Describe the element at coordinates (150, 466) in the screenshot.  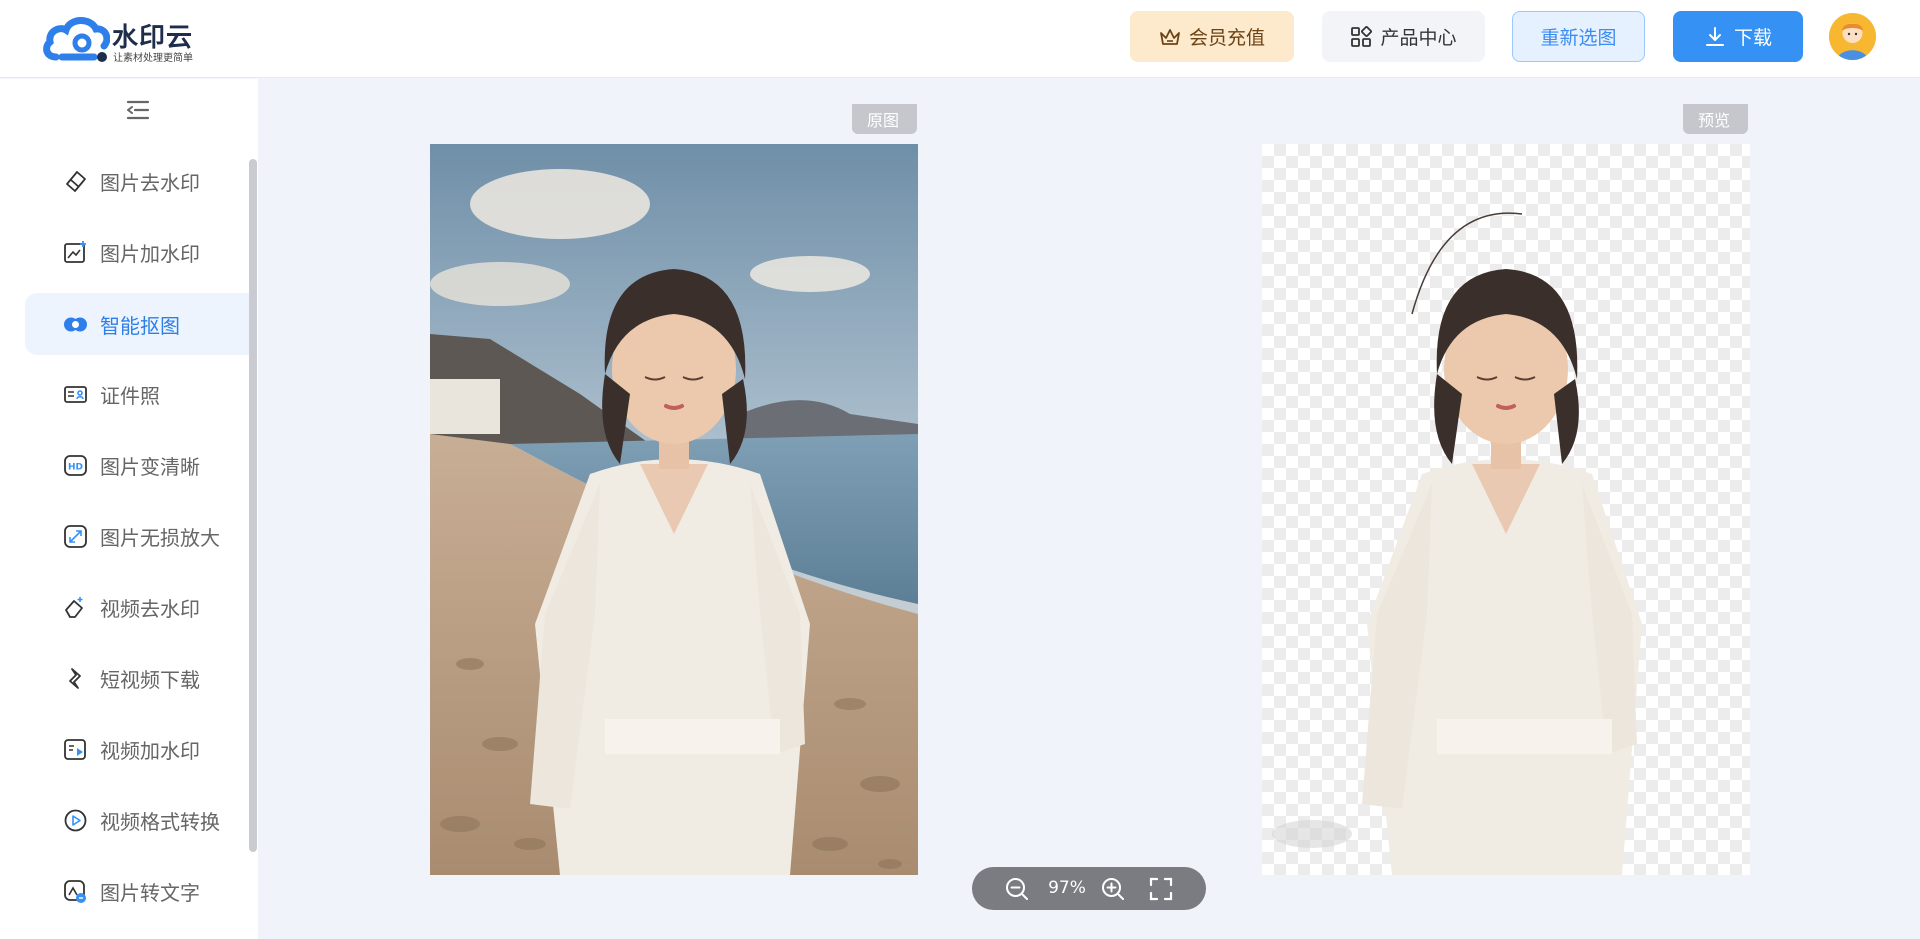
I see `sidebar-item-label: 图片变清晰` at that location.